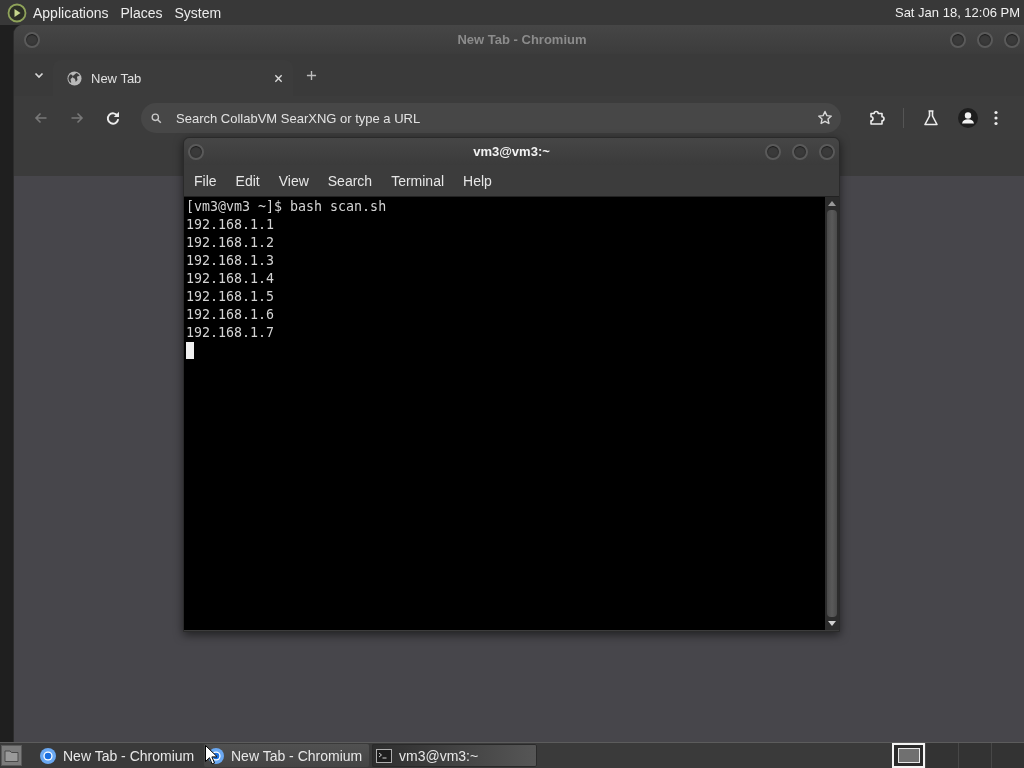 This screenshot has height=768, width=1024. What do you see at coordinates (825, 118) in the screenshot?
I see `star-icon` at bounding box center [825, 118].